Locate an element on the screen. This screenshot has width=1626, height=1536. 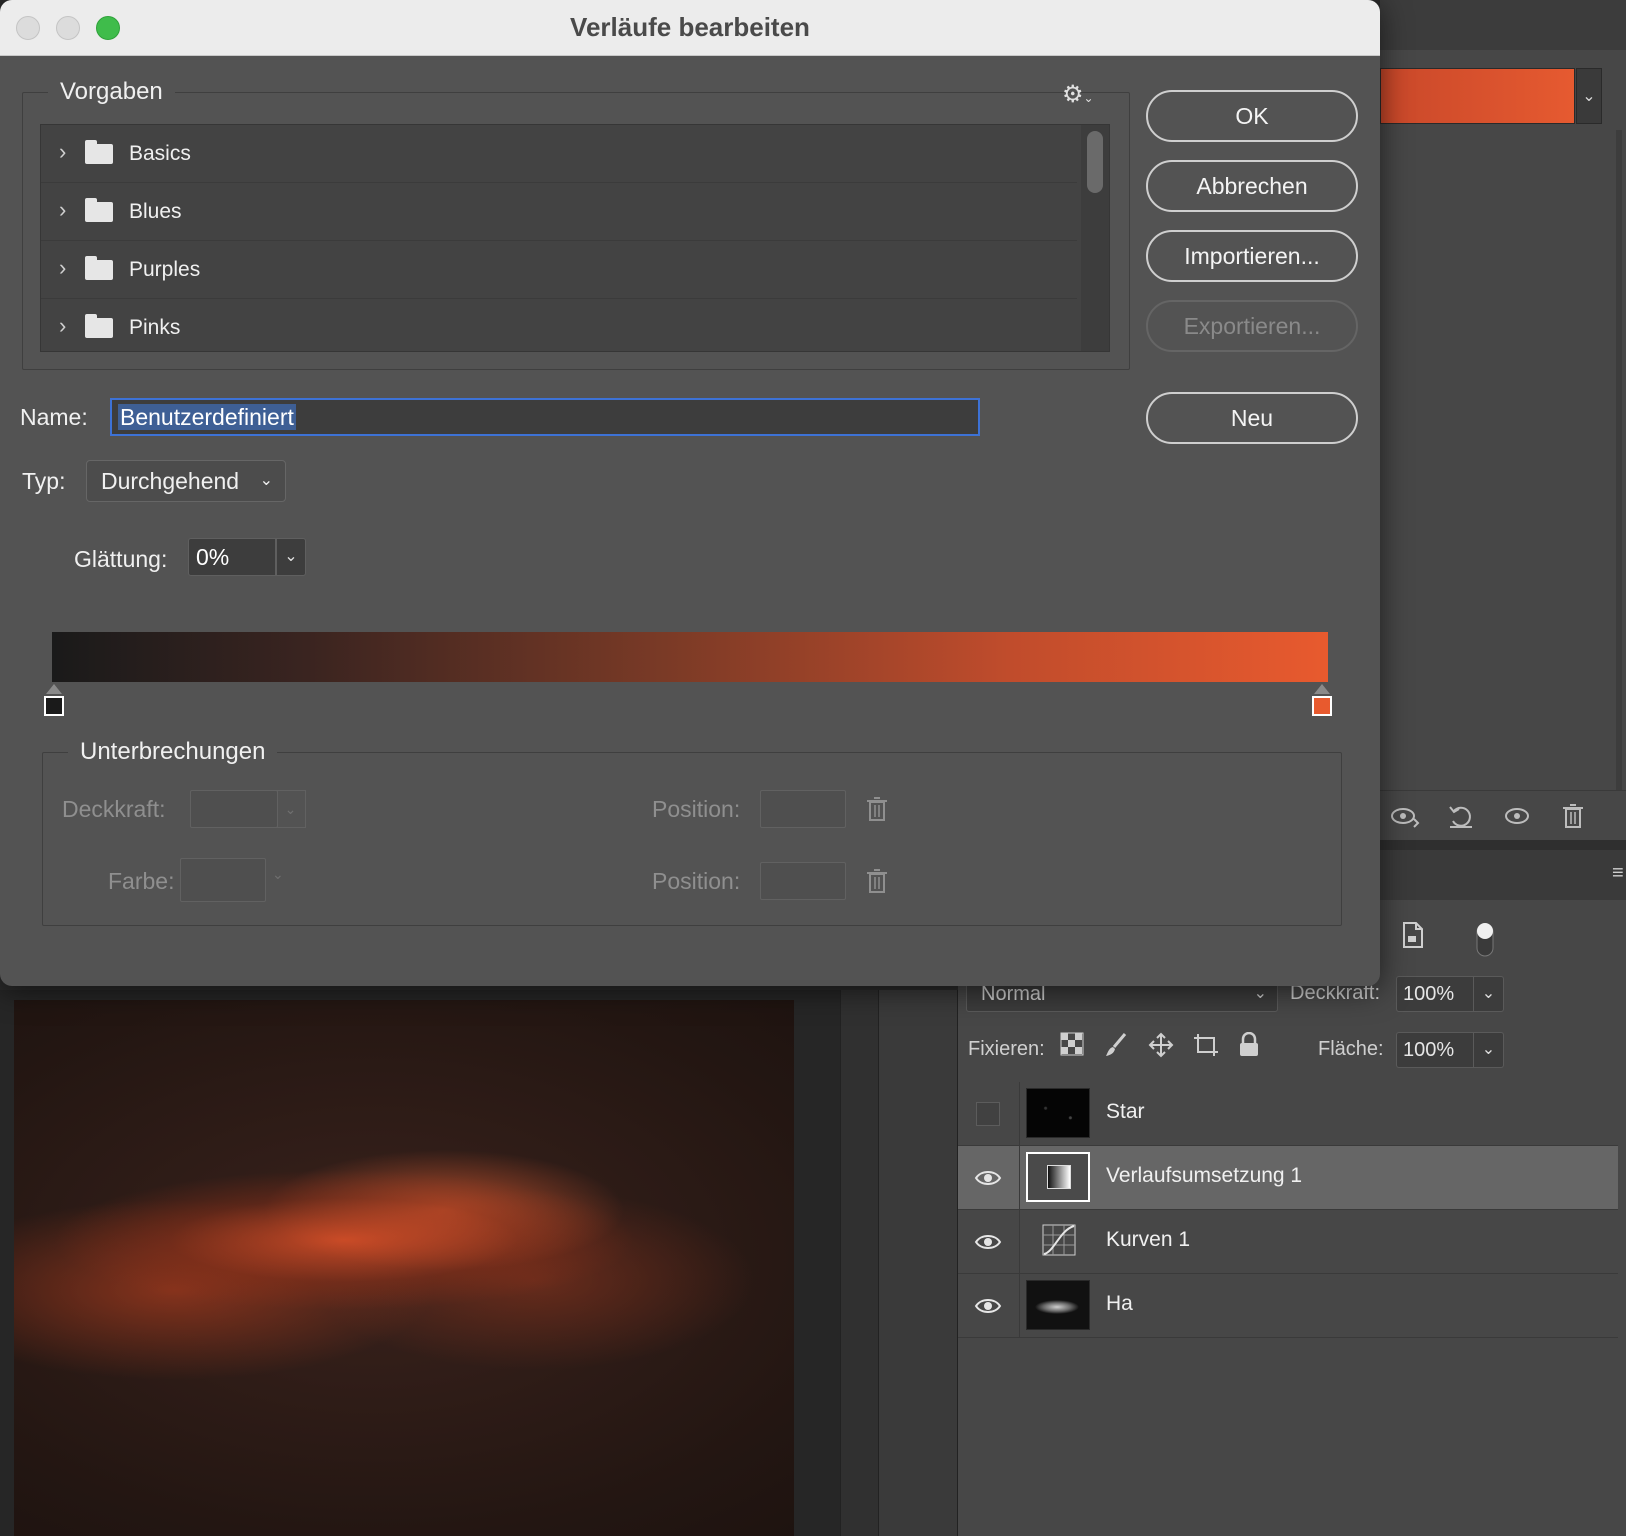
ok-button: OK is located at coordinates (1252, 116).